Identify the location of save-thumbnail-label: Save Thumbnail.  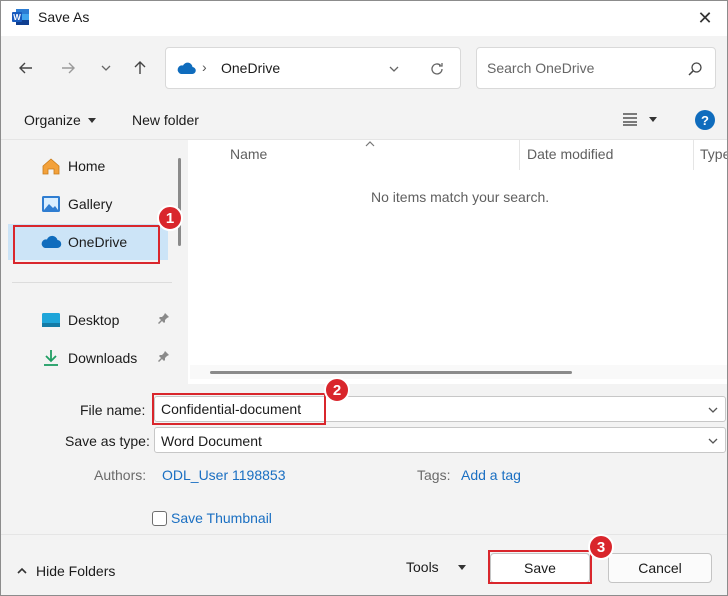
(221, 518).